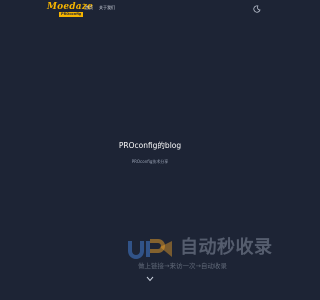  I want to click on theme-toggle-button, so click(257, 9).